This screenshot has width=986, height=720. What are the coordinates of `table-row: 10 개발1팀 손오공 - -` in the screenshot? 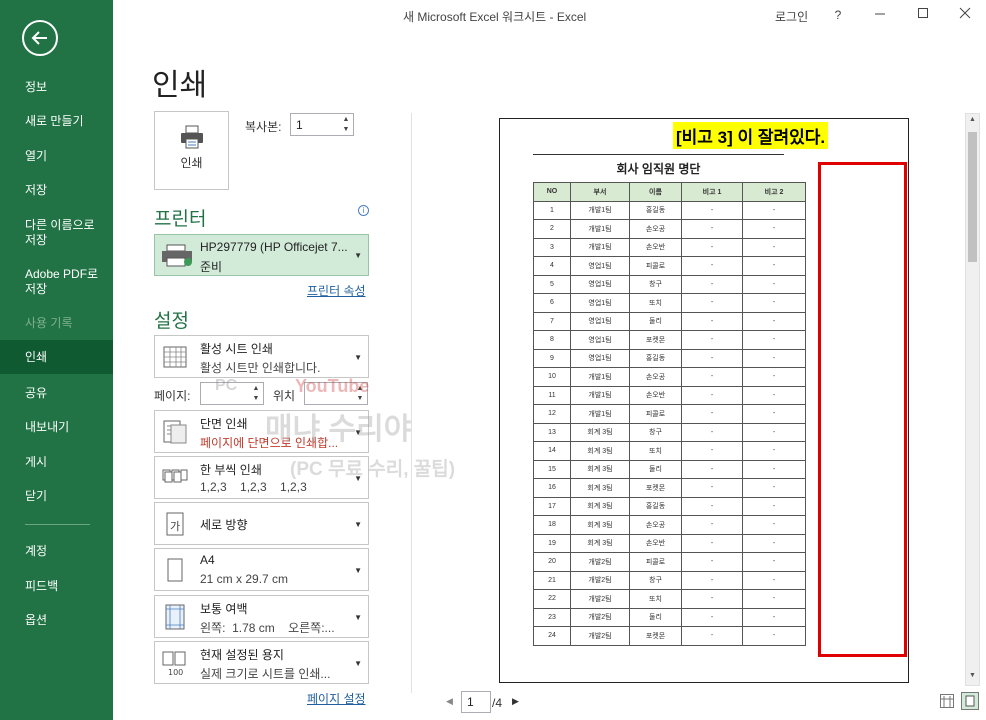 It's located at (669, 377).